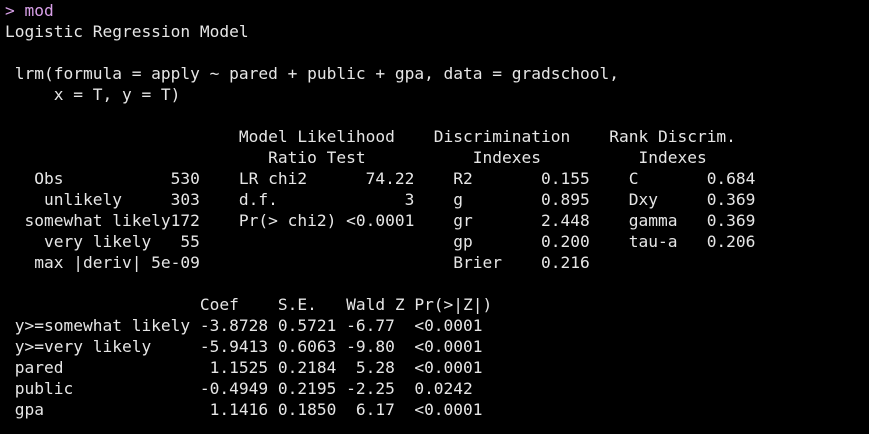 This screenshot has height=434, width=869. Describe the element at coordinates (93, 94) in the screenshot. I see `formula-continuation-line: x = T, y = T)` at that location.